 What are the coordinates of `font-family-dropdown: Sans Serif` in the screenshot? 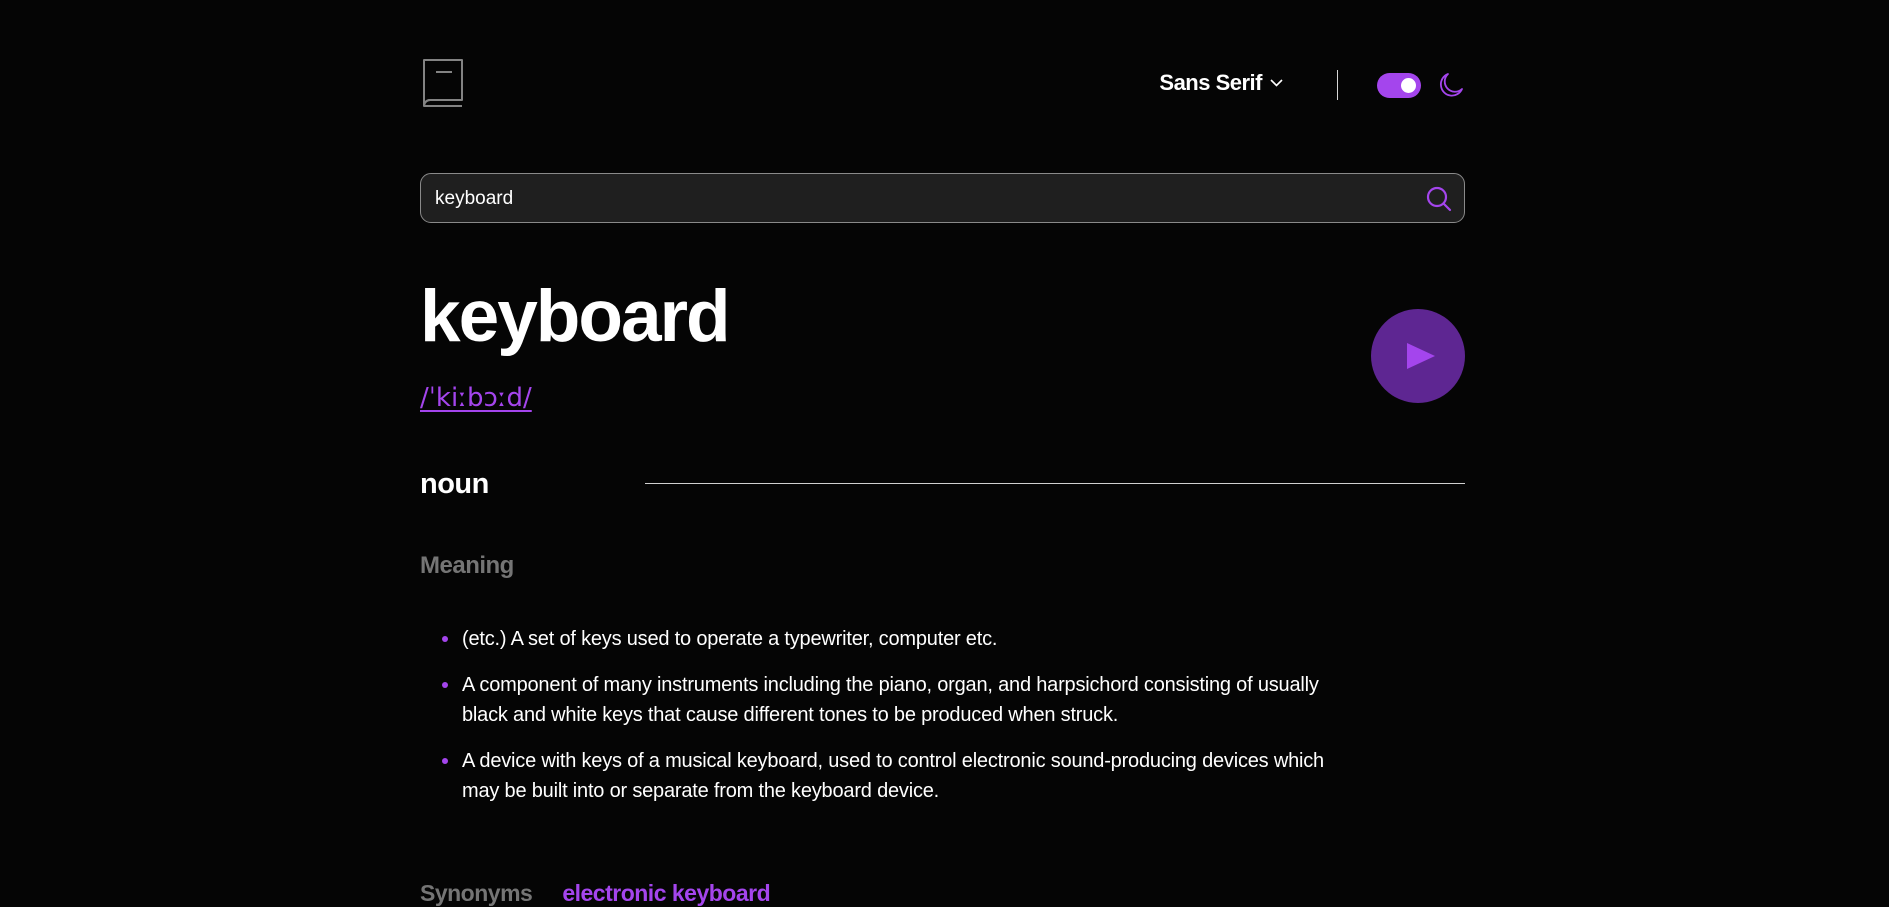 It's located at (1221, 83).